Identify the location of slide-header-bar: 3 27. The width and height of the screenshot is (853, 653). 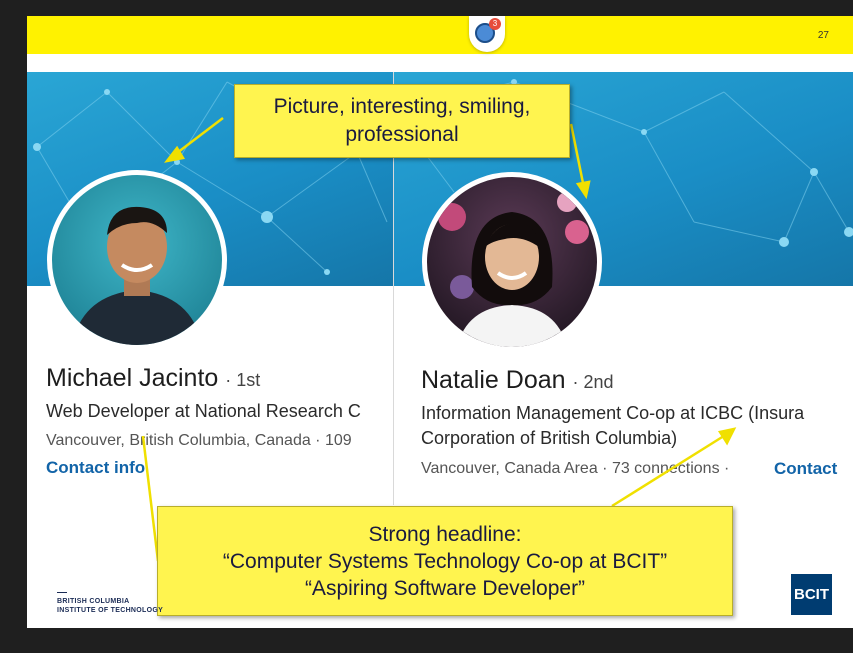
(440, 35).